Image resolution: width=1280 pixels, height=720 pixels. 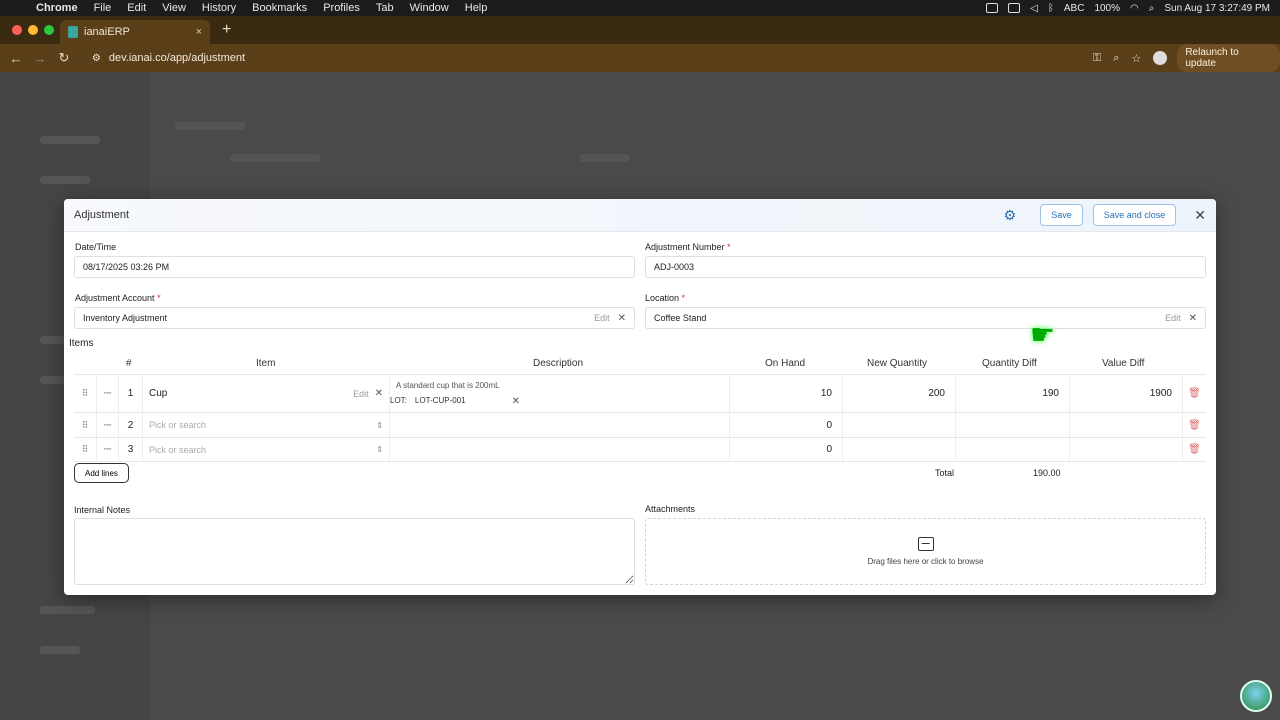 I want to click on close-window-icon, so click(x=17, y=30).